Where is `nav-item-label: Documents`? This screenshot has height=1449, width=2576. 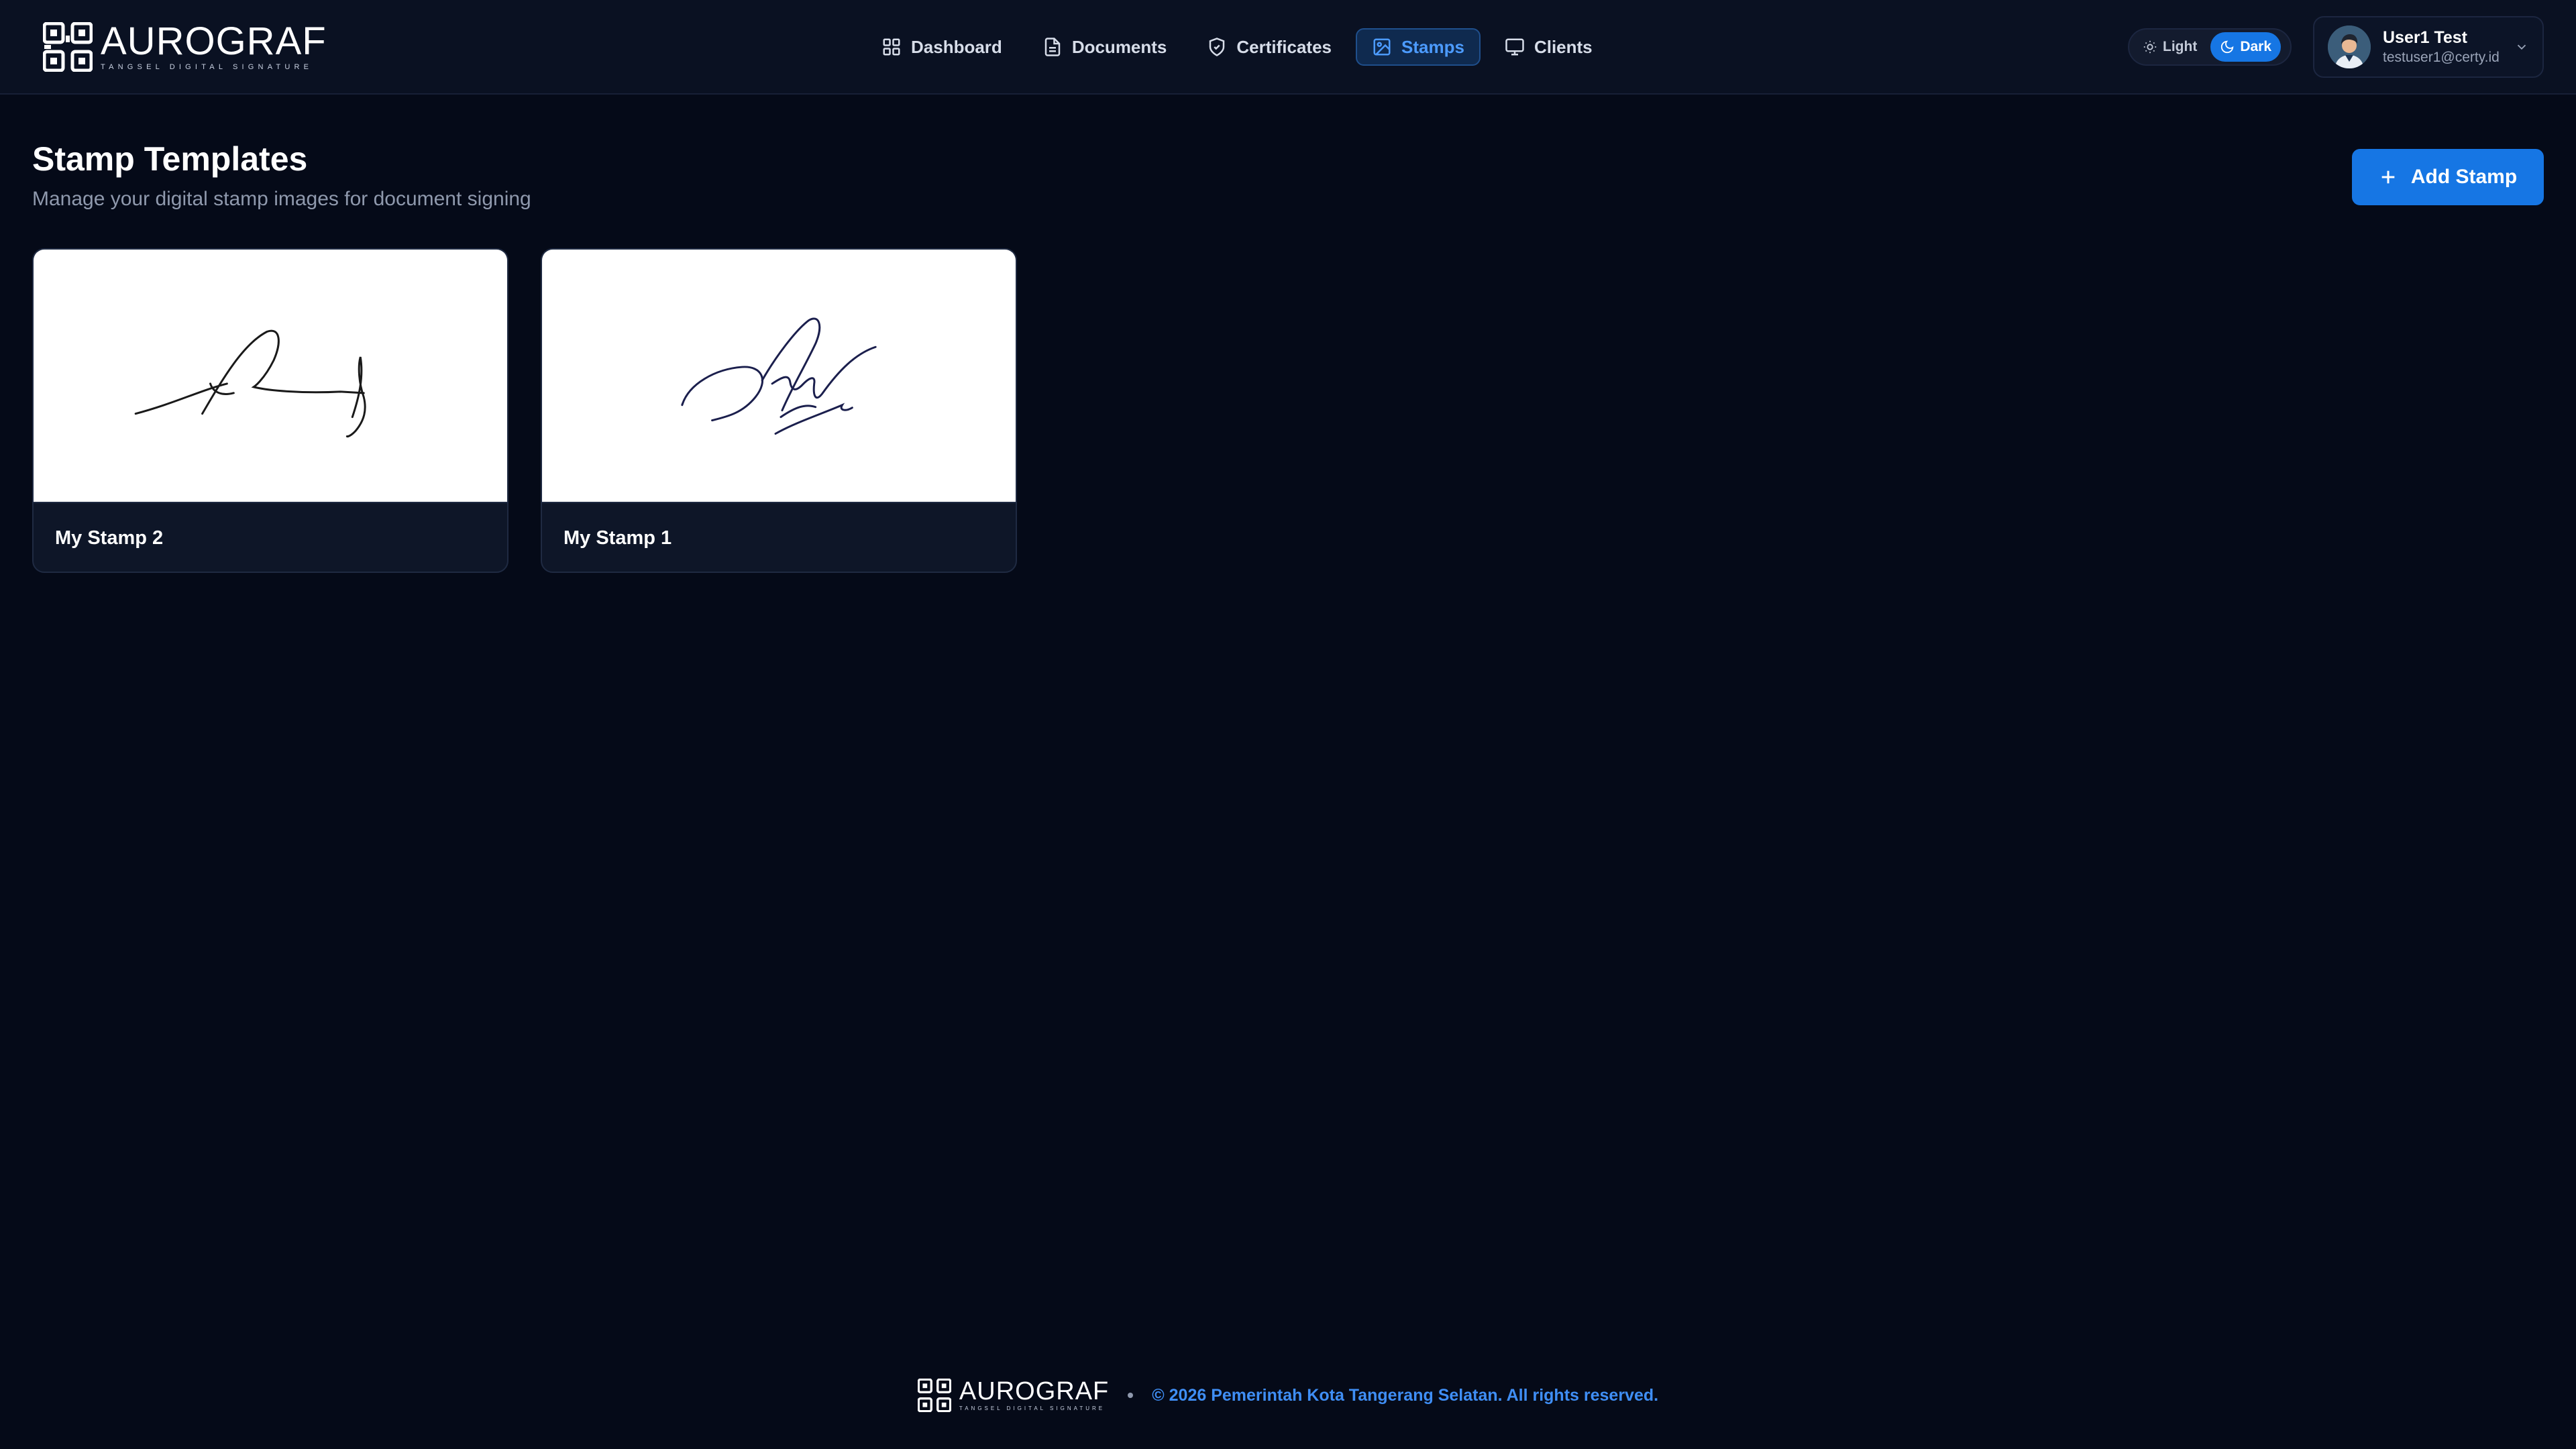 nav-item-label: Documents is located at coordinates (1119, 46).